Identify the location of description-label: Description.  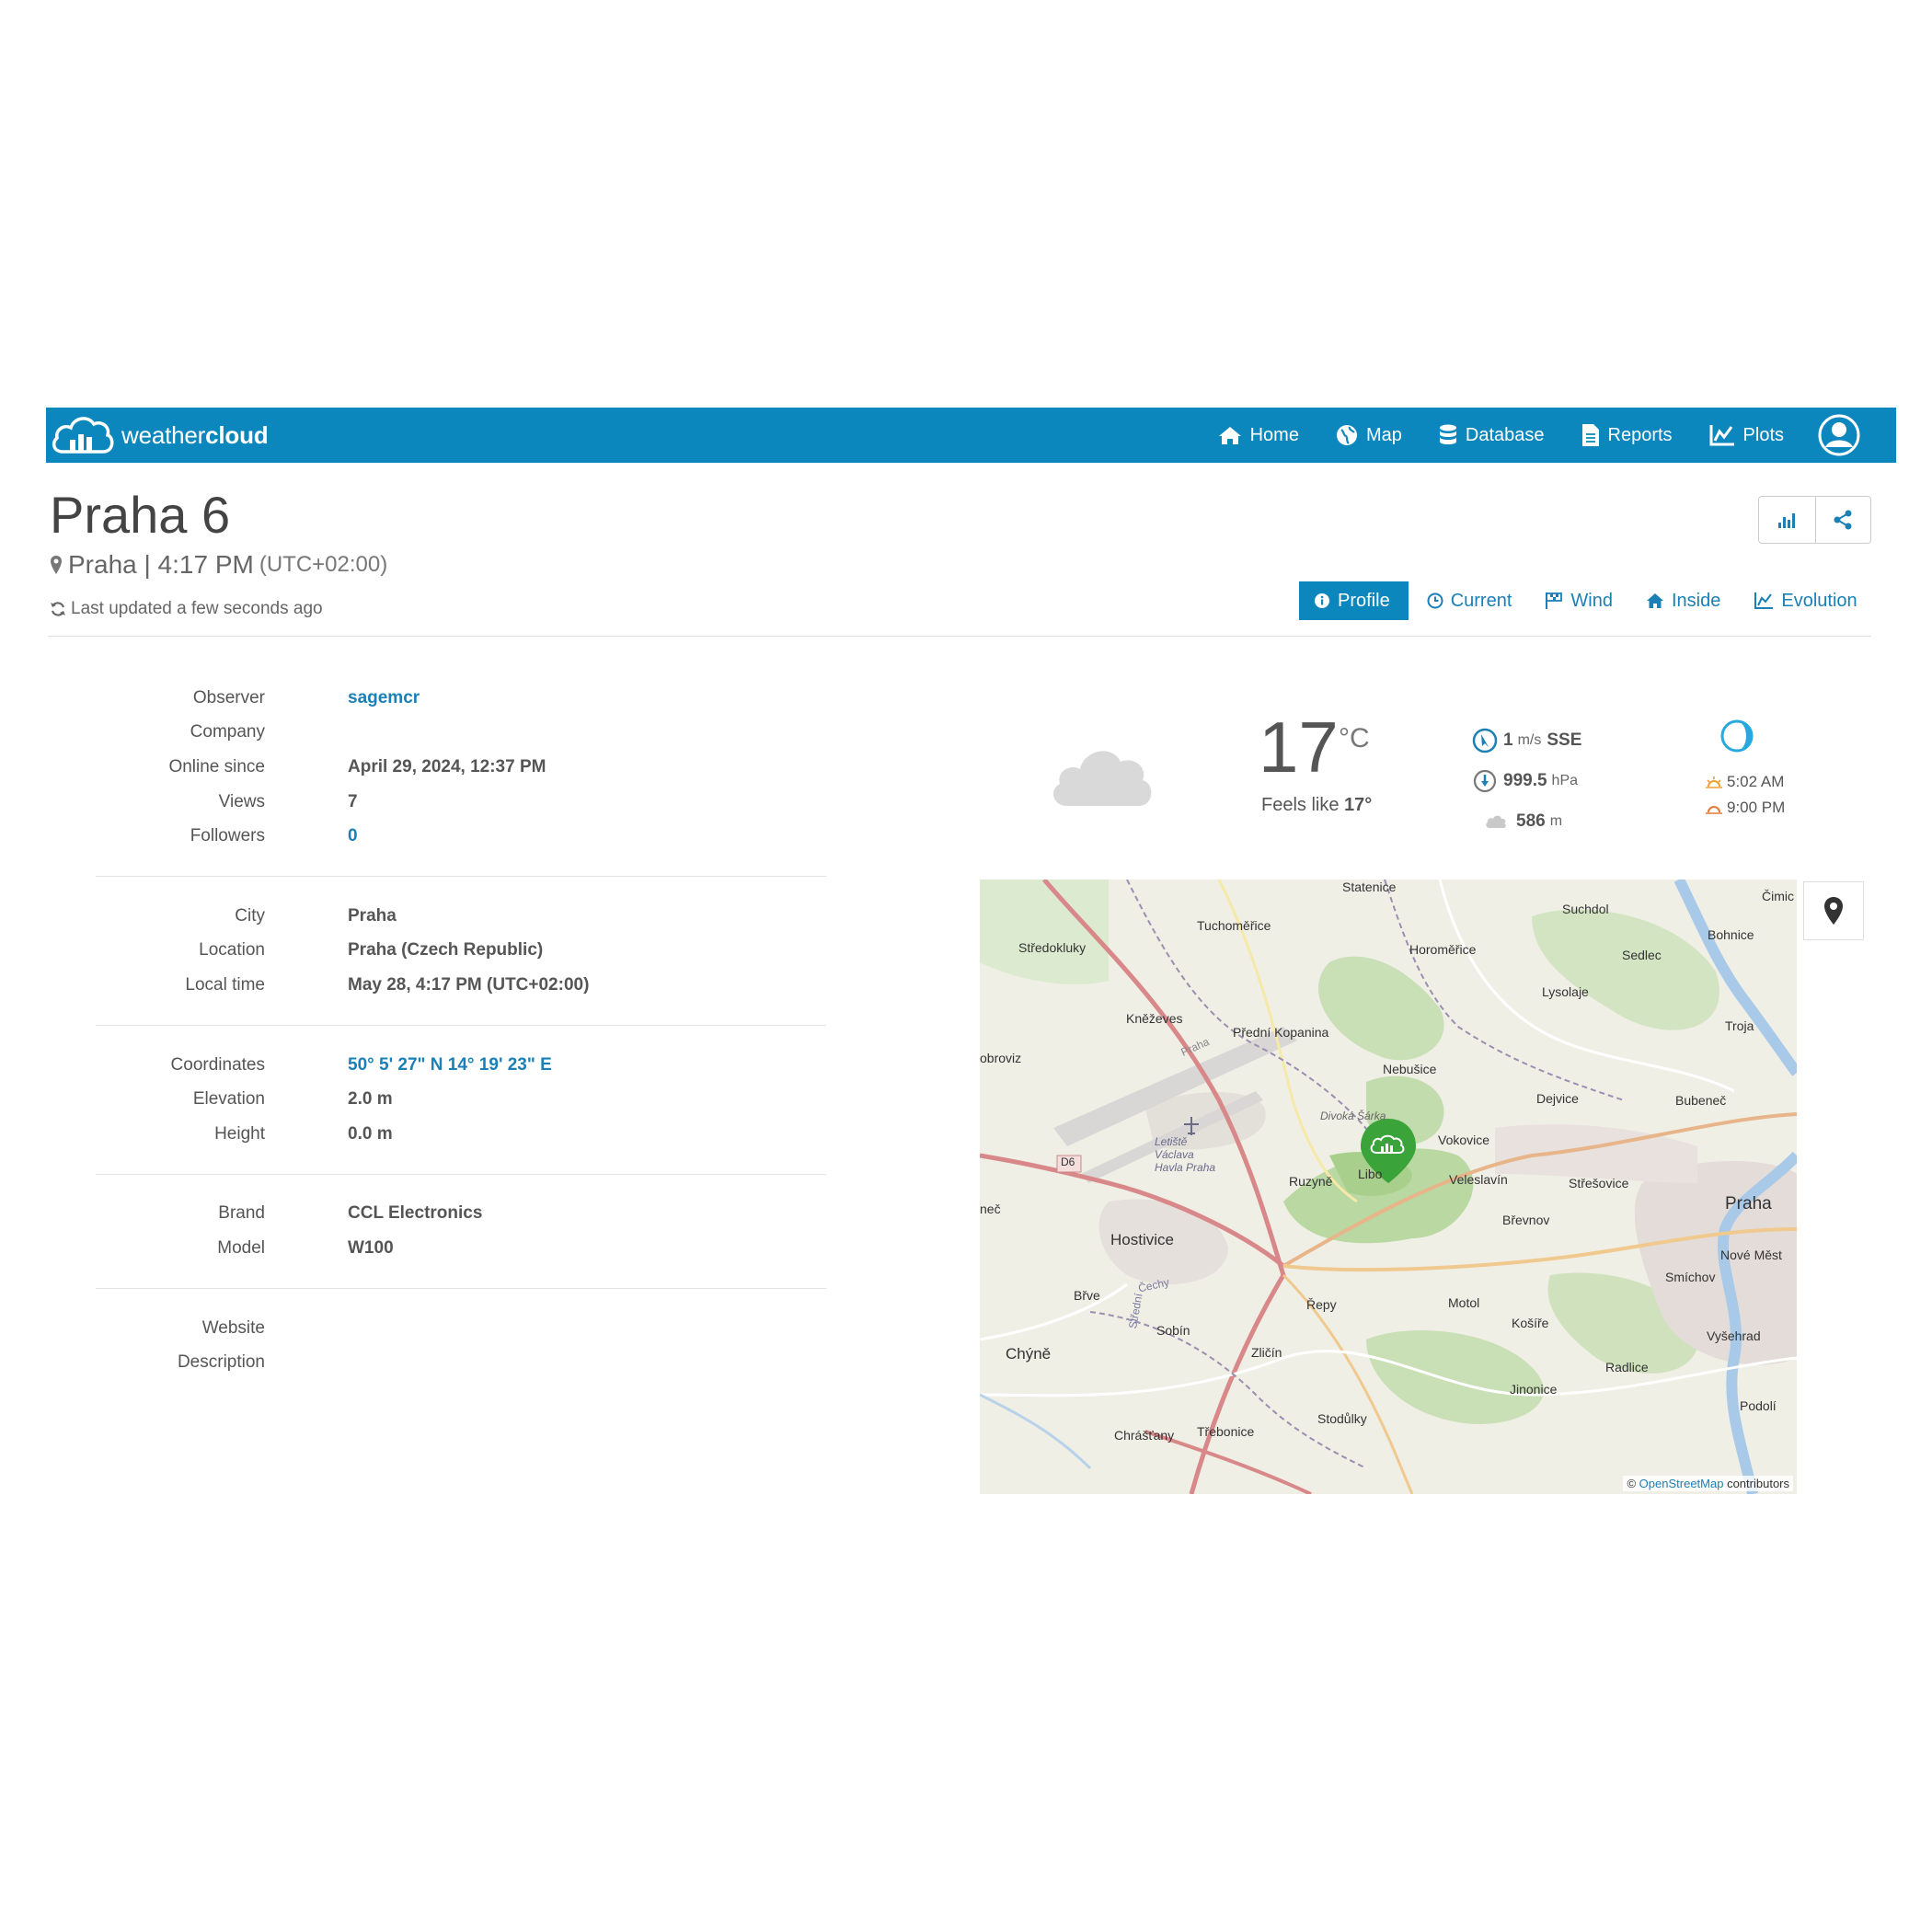
(221, 1362).